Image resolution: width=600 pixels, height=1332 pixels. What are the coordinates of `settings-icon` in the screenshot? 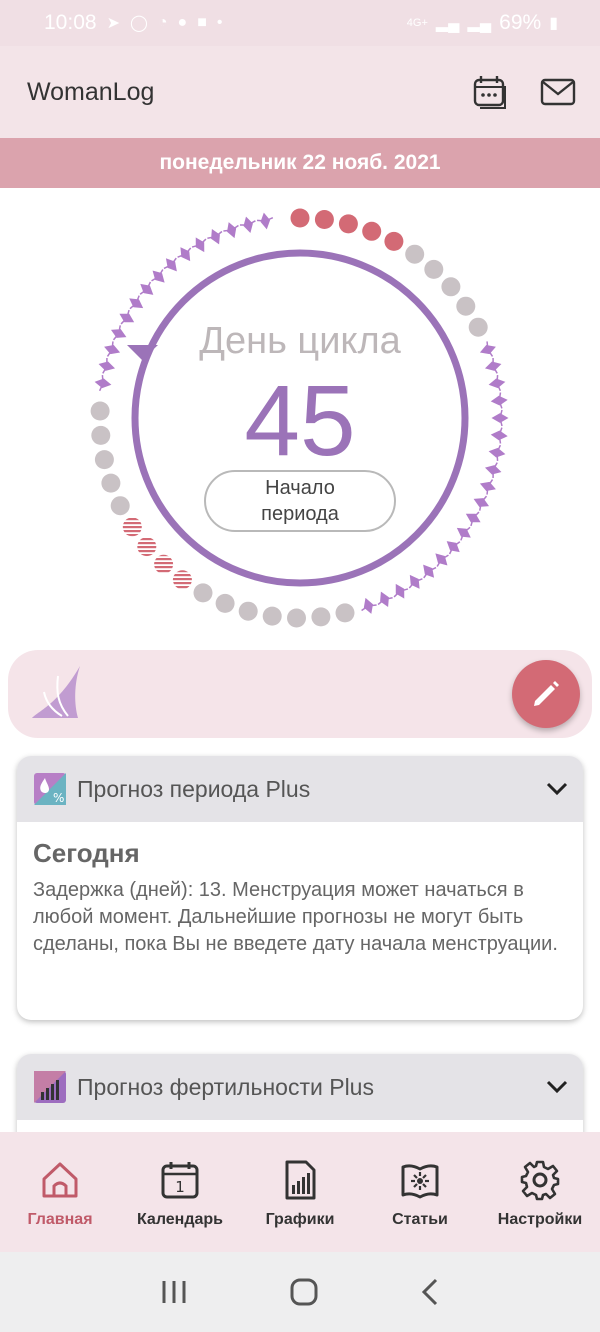 It's located at (540, 1180).